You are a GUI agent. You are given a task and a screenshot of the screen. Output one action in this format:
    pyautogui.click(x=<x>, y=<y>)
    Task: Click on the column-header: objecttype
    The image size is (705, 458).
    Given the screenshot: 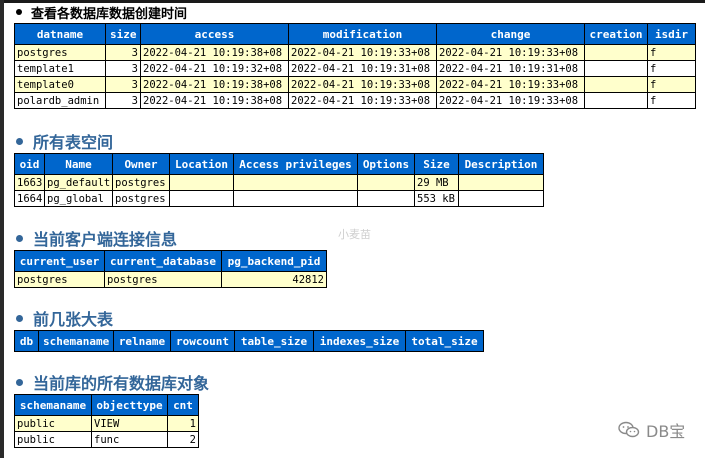 What is the action you would take?
    pyautogui.click(x=129, y=405)
    